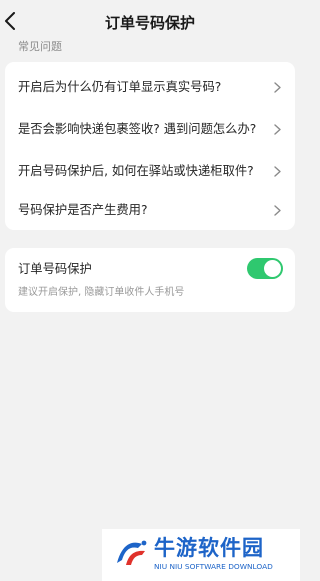 This screenshot has width=320, height=581. I want to click on nav-bar: 订单号码保护, so click(150, 22).